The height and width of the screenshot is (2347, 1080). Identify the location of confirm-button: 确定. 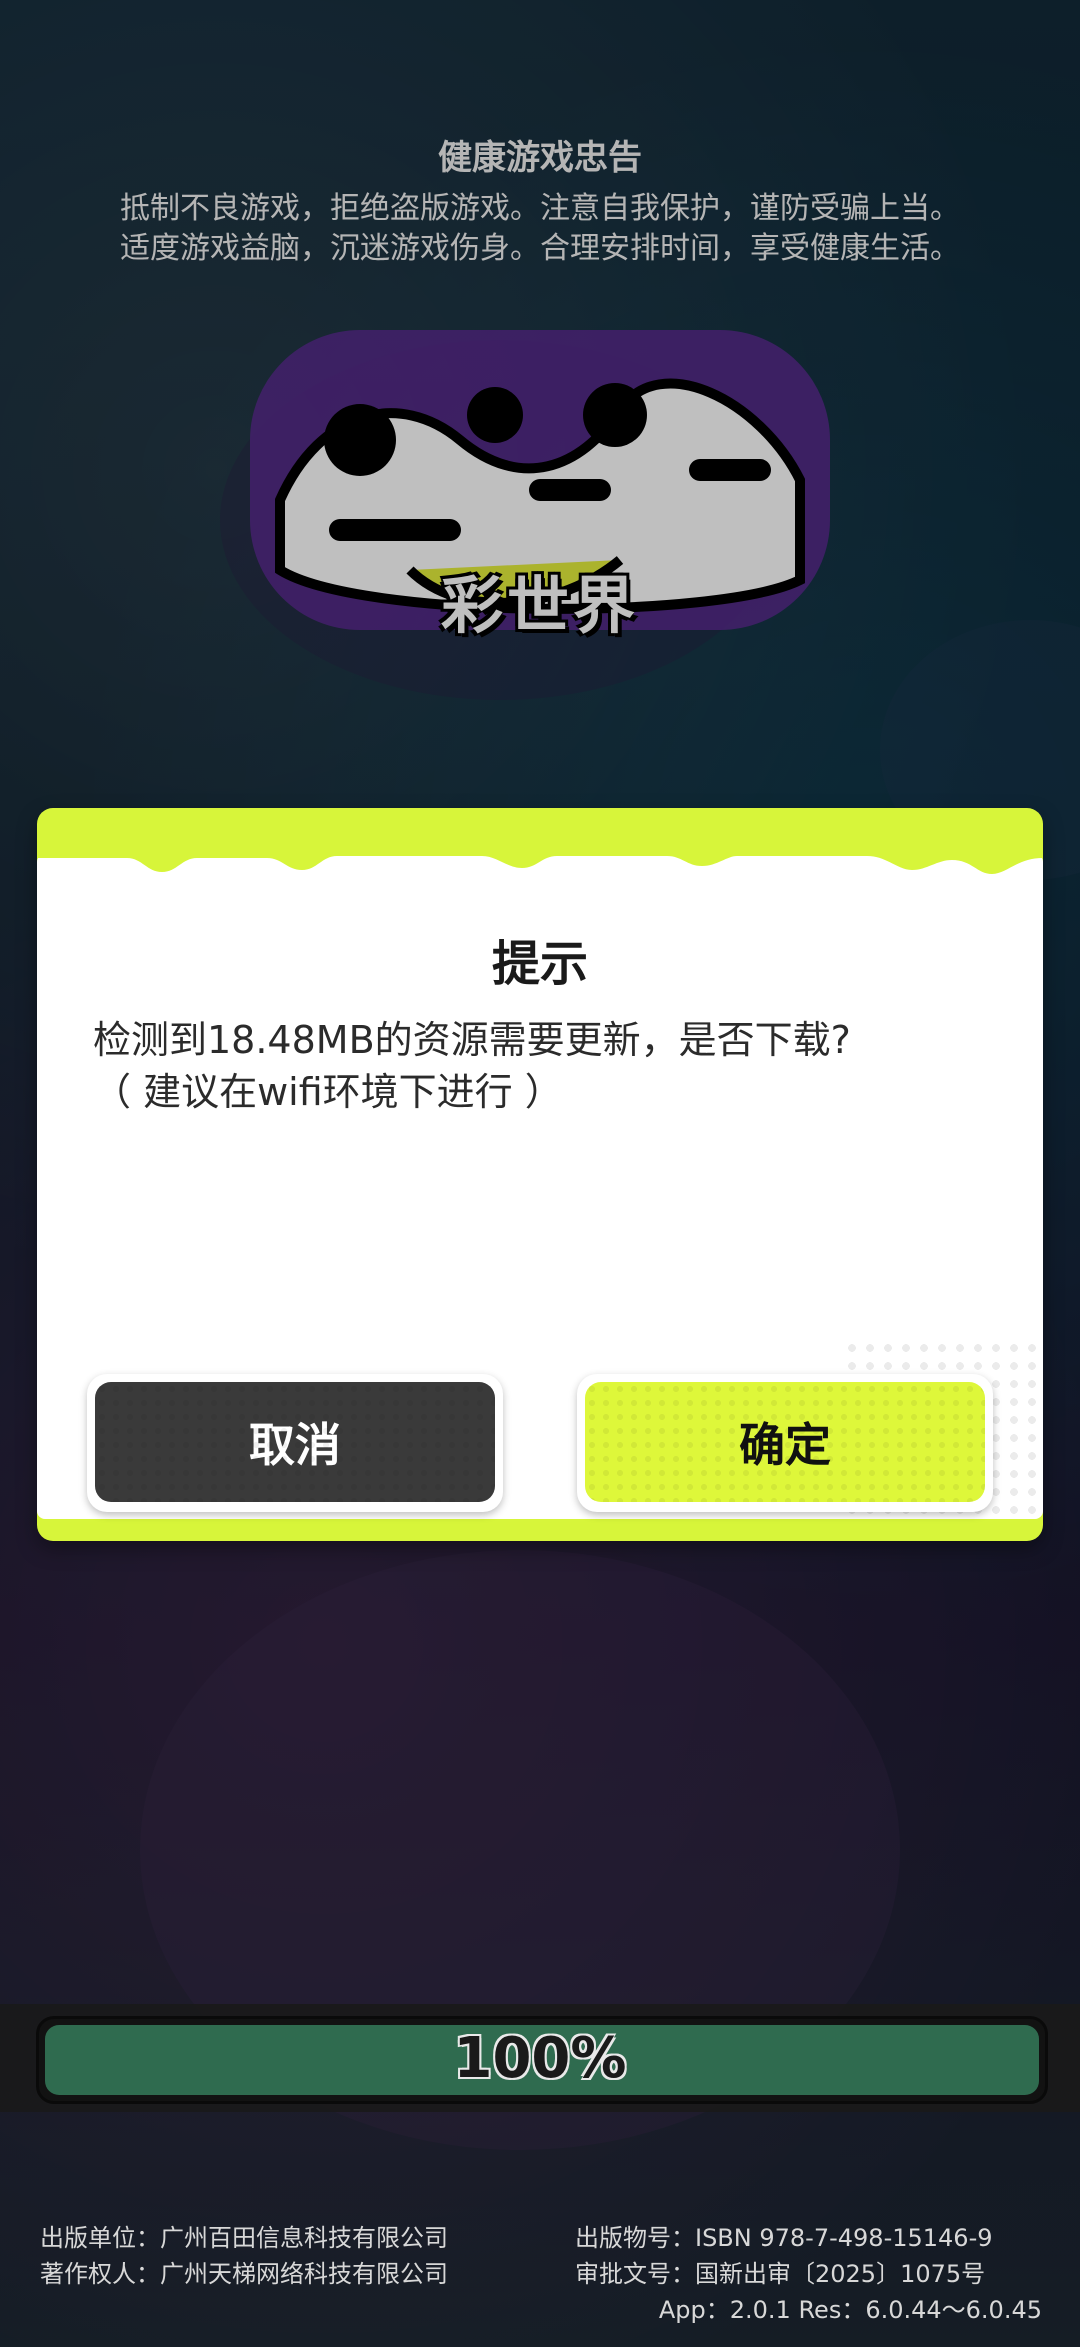
(785, 1442).